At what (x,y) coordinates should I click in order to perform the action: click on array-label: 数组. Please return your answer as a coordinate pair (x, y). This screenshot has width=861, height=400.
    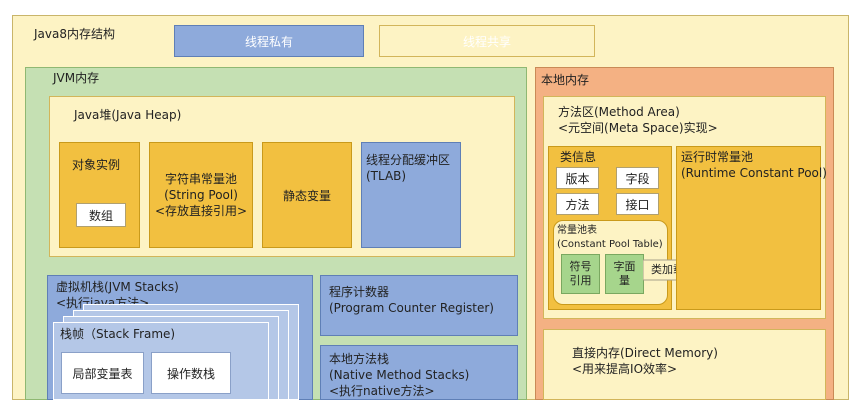
    Looking at the image, I should click on (100, 215).